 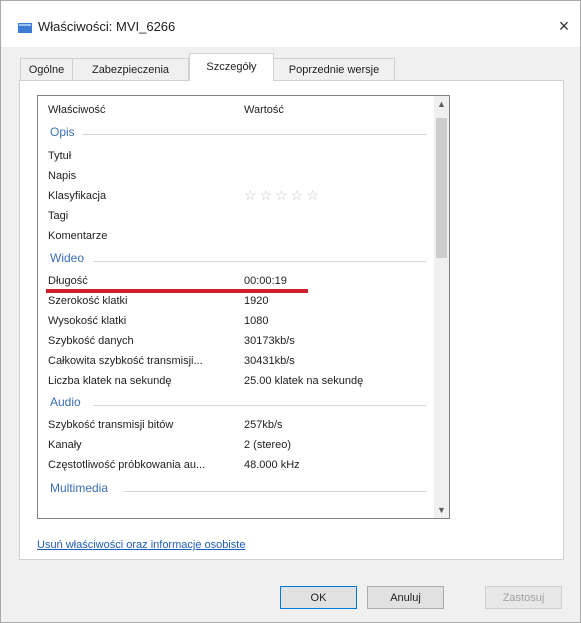 I want to click on property-value: 25.00 klatek na sekundę, so click(x=303, y=381).